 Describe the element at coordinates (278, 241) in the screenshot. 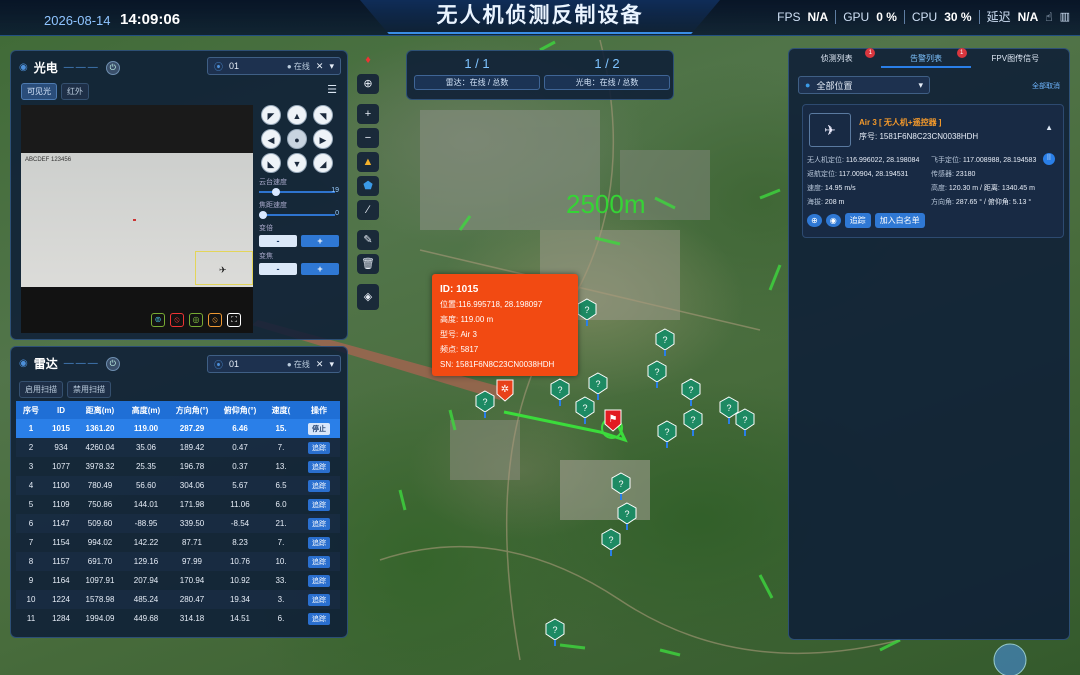

I see `zoom-minus-button: -` at that location.